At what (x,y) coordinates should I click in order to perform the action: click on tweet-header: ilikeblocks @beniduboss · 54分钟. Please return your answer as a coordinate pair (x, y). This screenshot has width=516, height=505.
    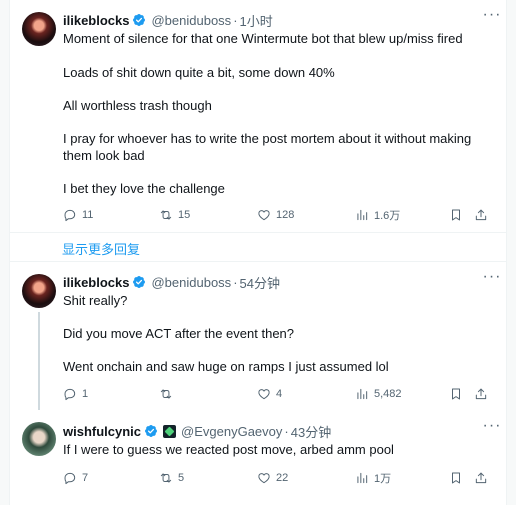
    Looking at the image, I should click on (278, 282).